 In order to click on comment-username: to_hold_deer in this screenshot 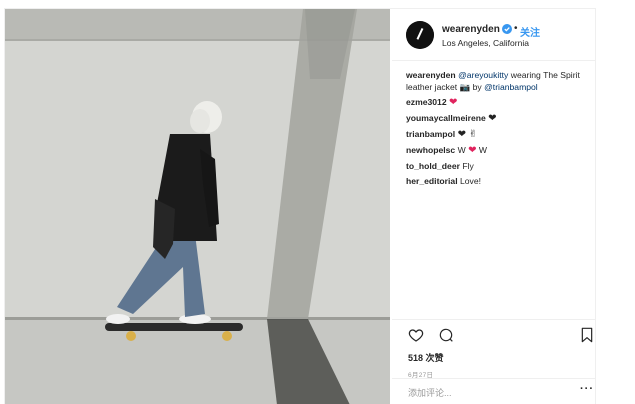, I will do `click(433, 166)`.